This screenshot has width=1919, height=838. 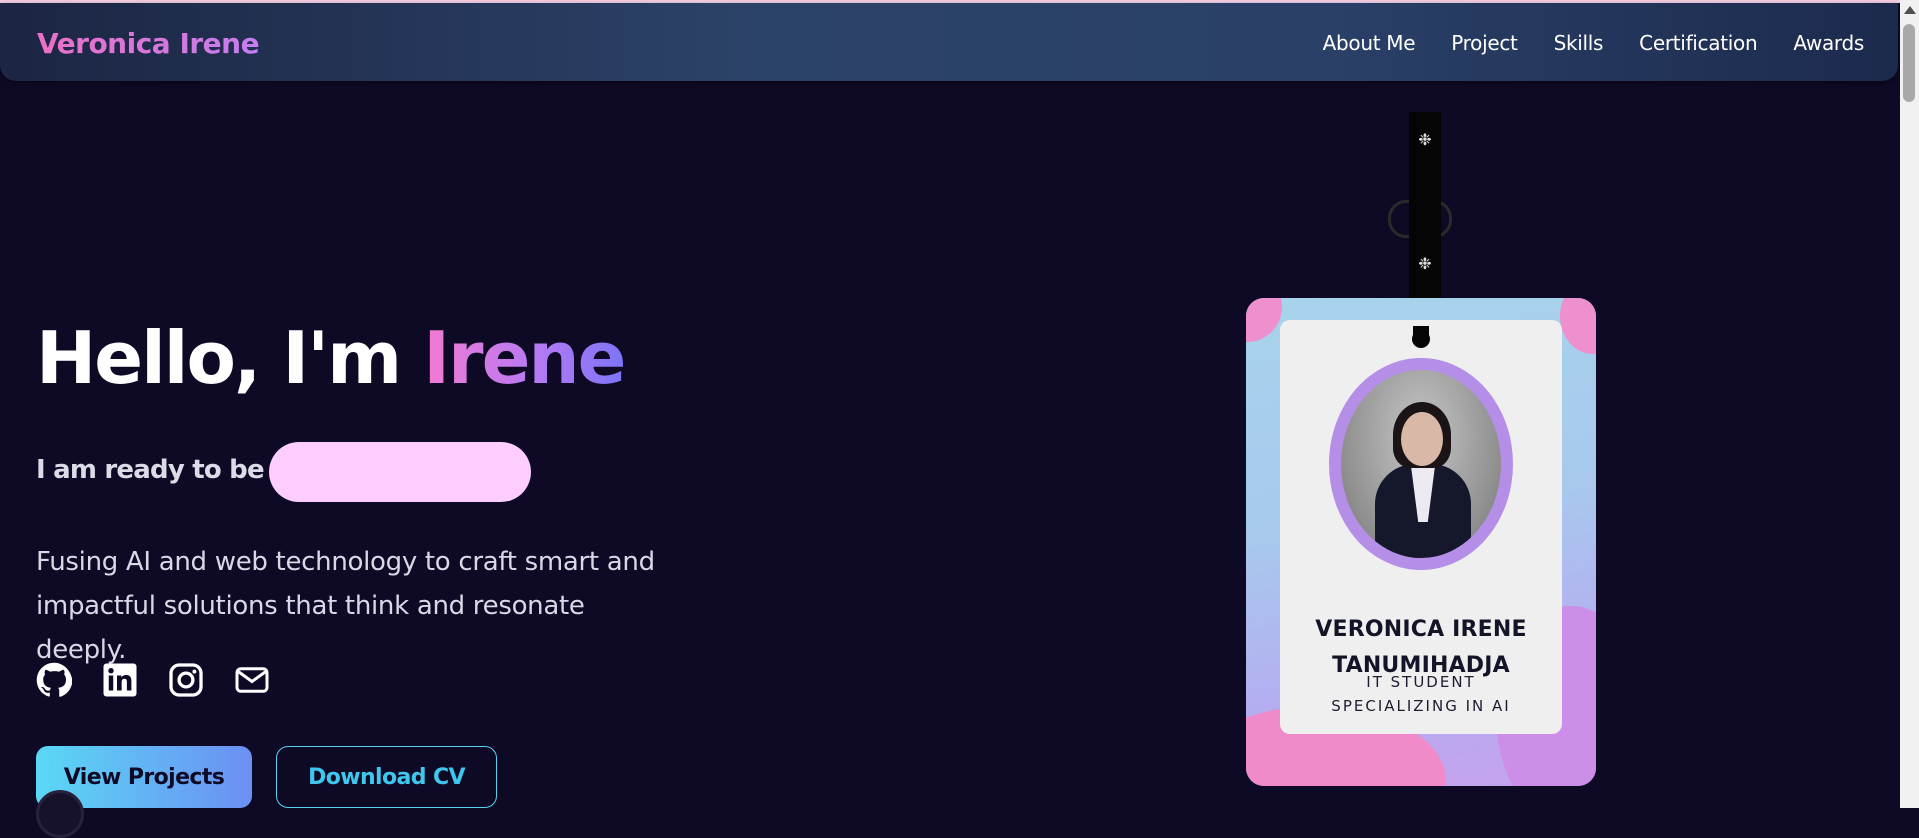 I want to click on nav-link-awards: Awards, so click(x=1828, y=43).